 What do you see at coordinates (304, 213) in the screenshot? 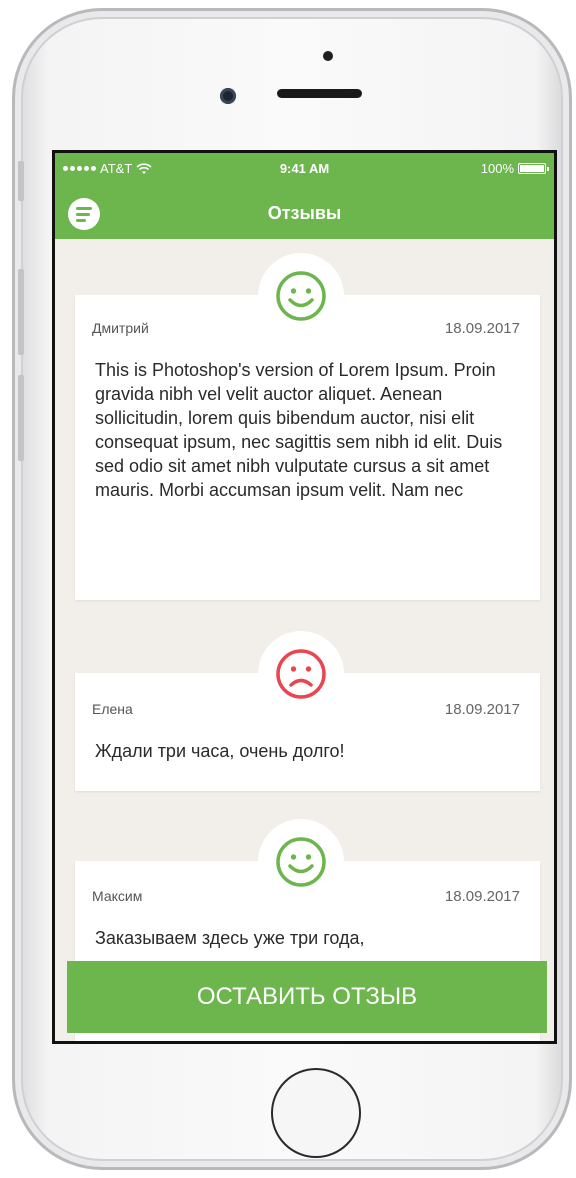
I see `page-title: Отзывы` at bounding box center [304, 213].